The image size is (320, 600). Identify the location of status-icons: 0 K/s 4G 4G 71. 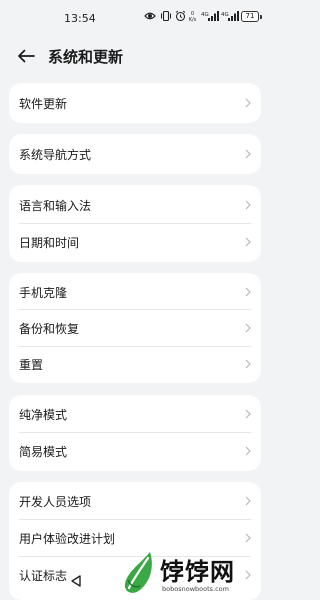
(205, 18).